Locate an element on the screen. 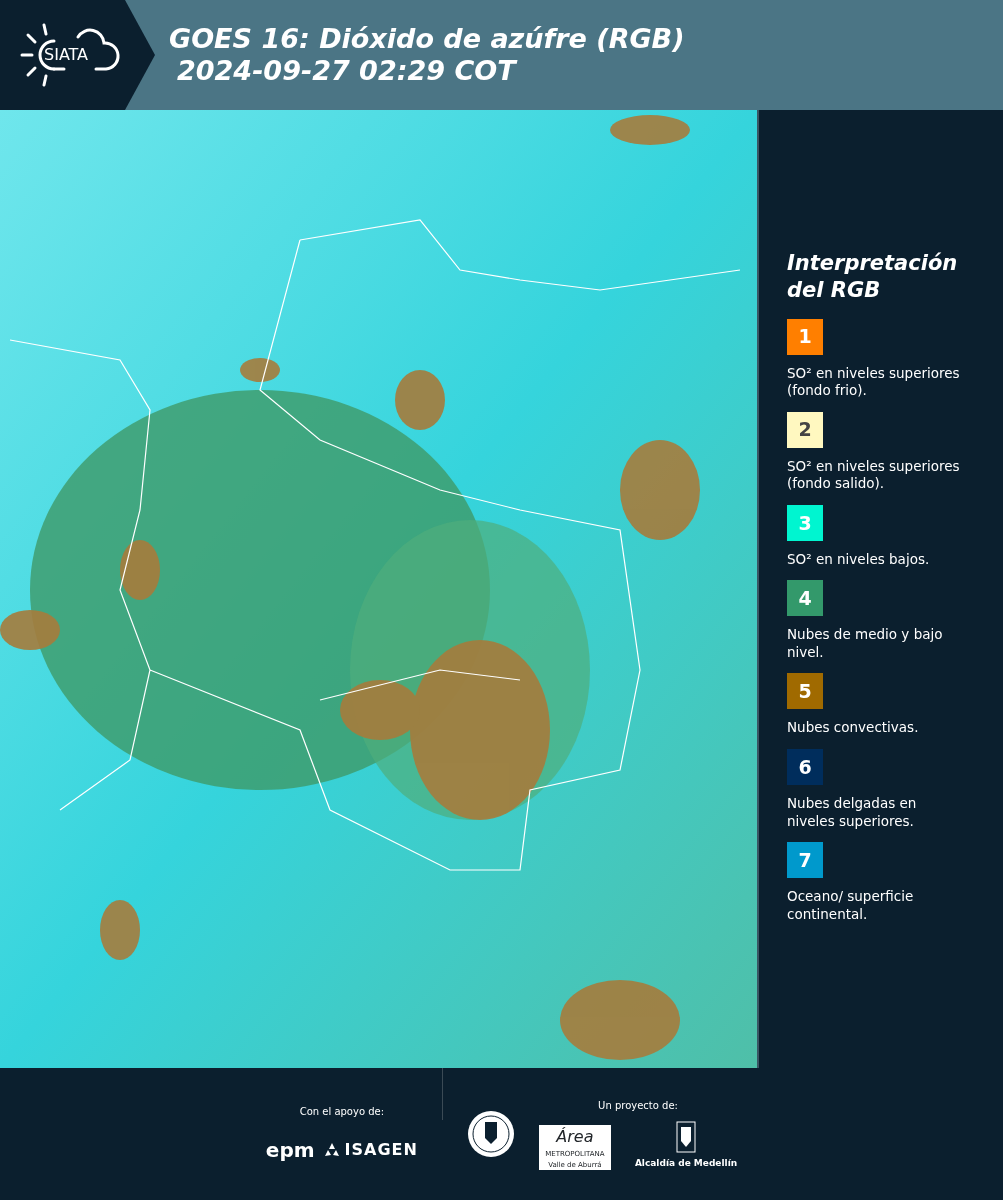 The width and height of the screenshot is (1003, 1200). color-swatch: 5 is located at coordinates (805, 691).